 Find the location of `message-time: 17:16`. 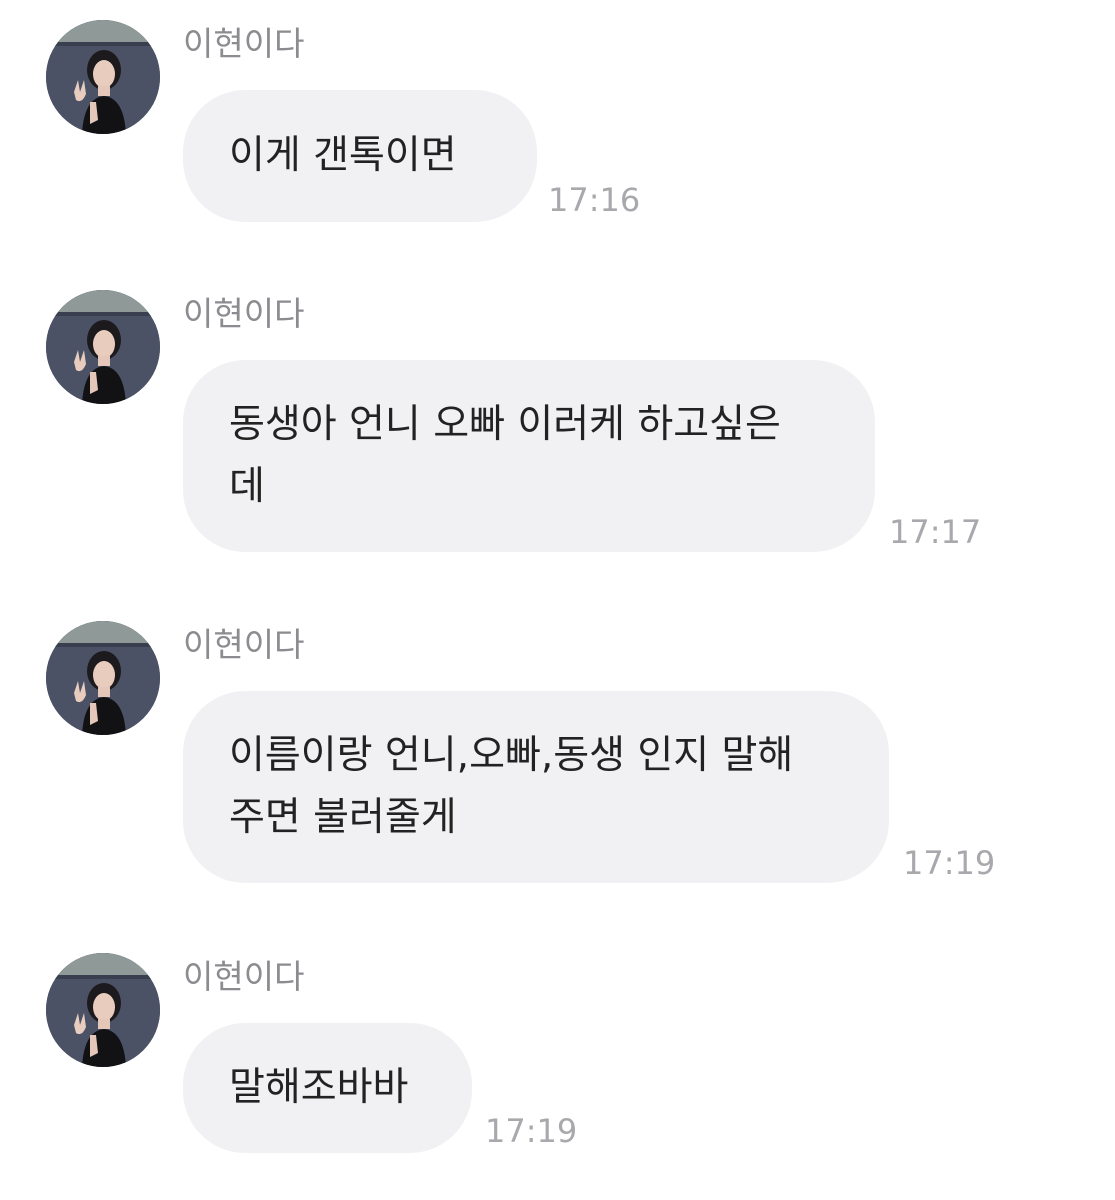

message-time: 17:16 is located at coordinates (594, 200).